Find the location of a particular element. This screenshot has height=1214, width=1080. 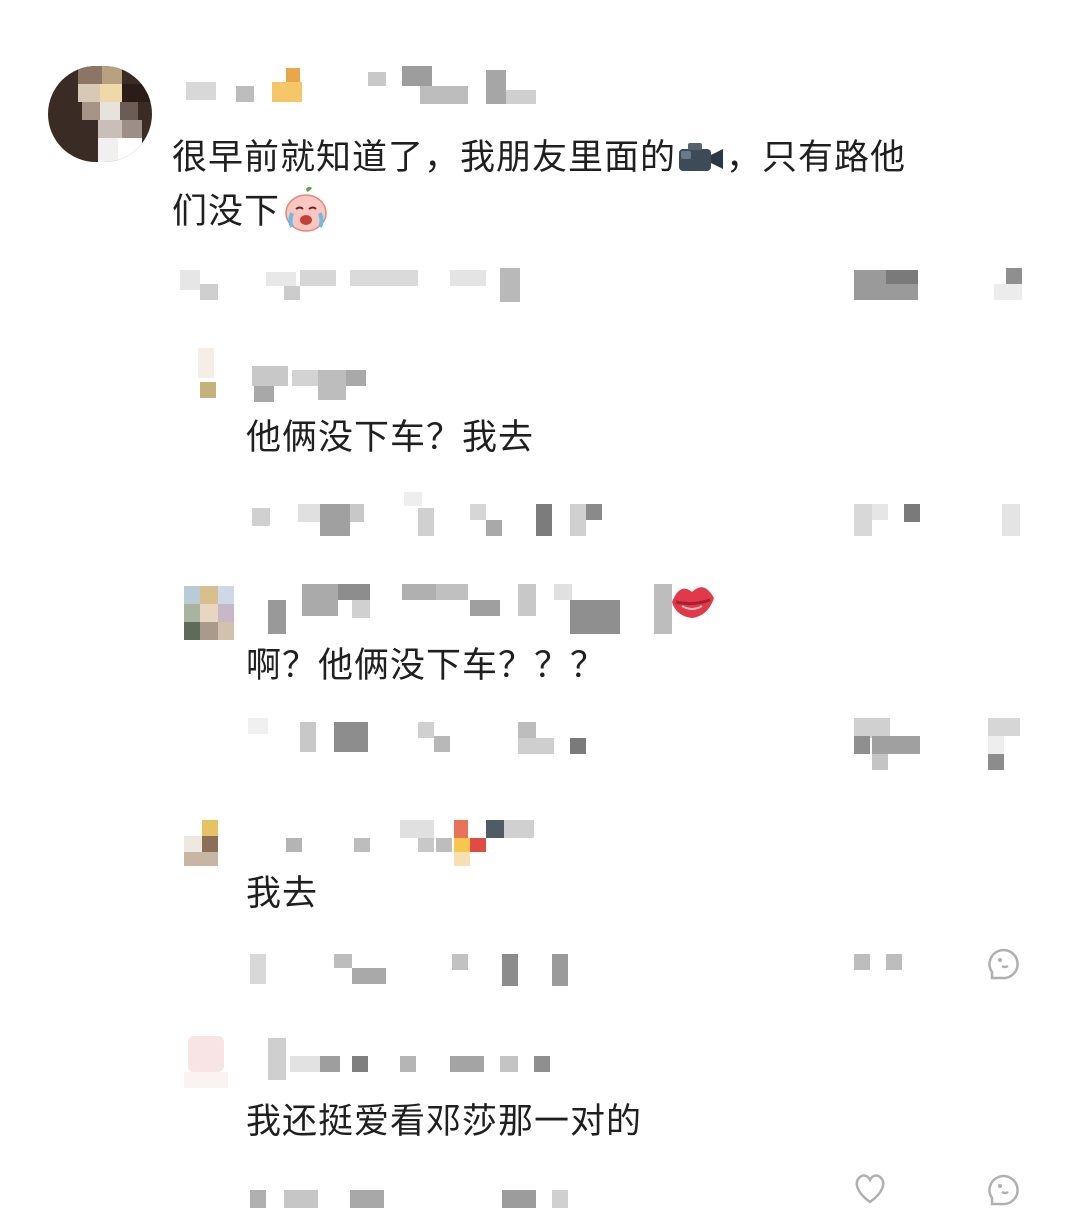

video-camera-emoji is located at coordinates (701, 152).